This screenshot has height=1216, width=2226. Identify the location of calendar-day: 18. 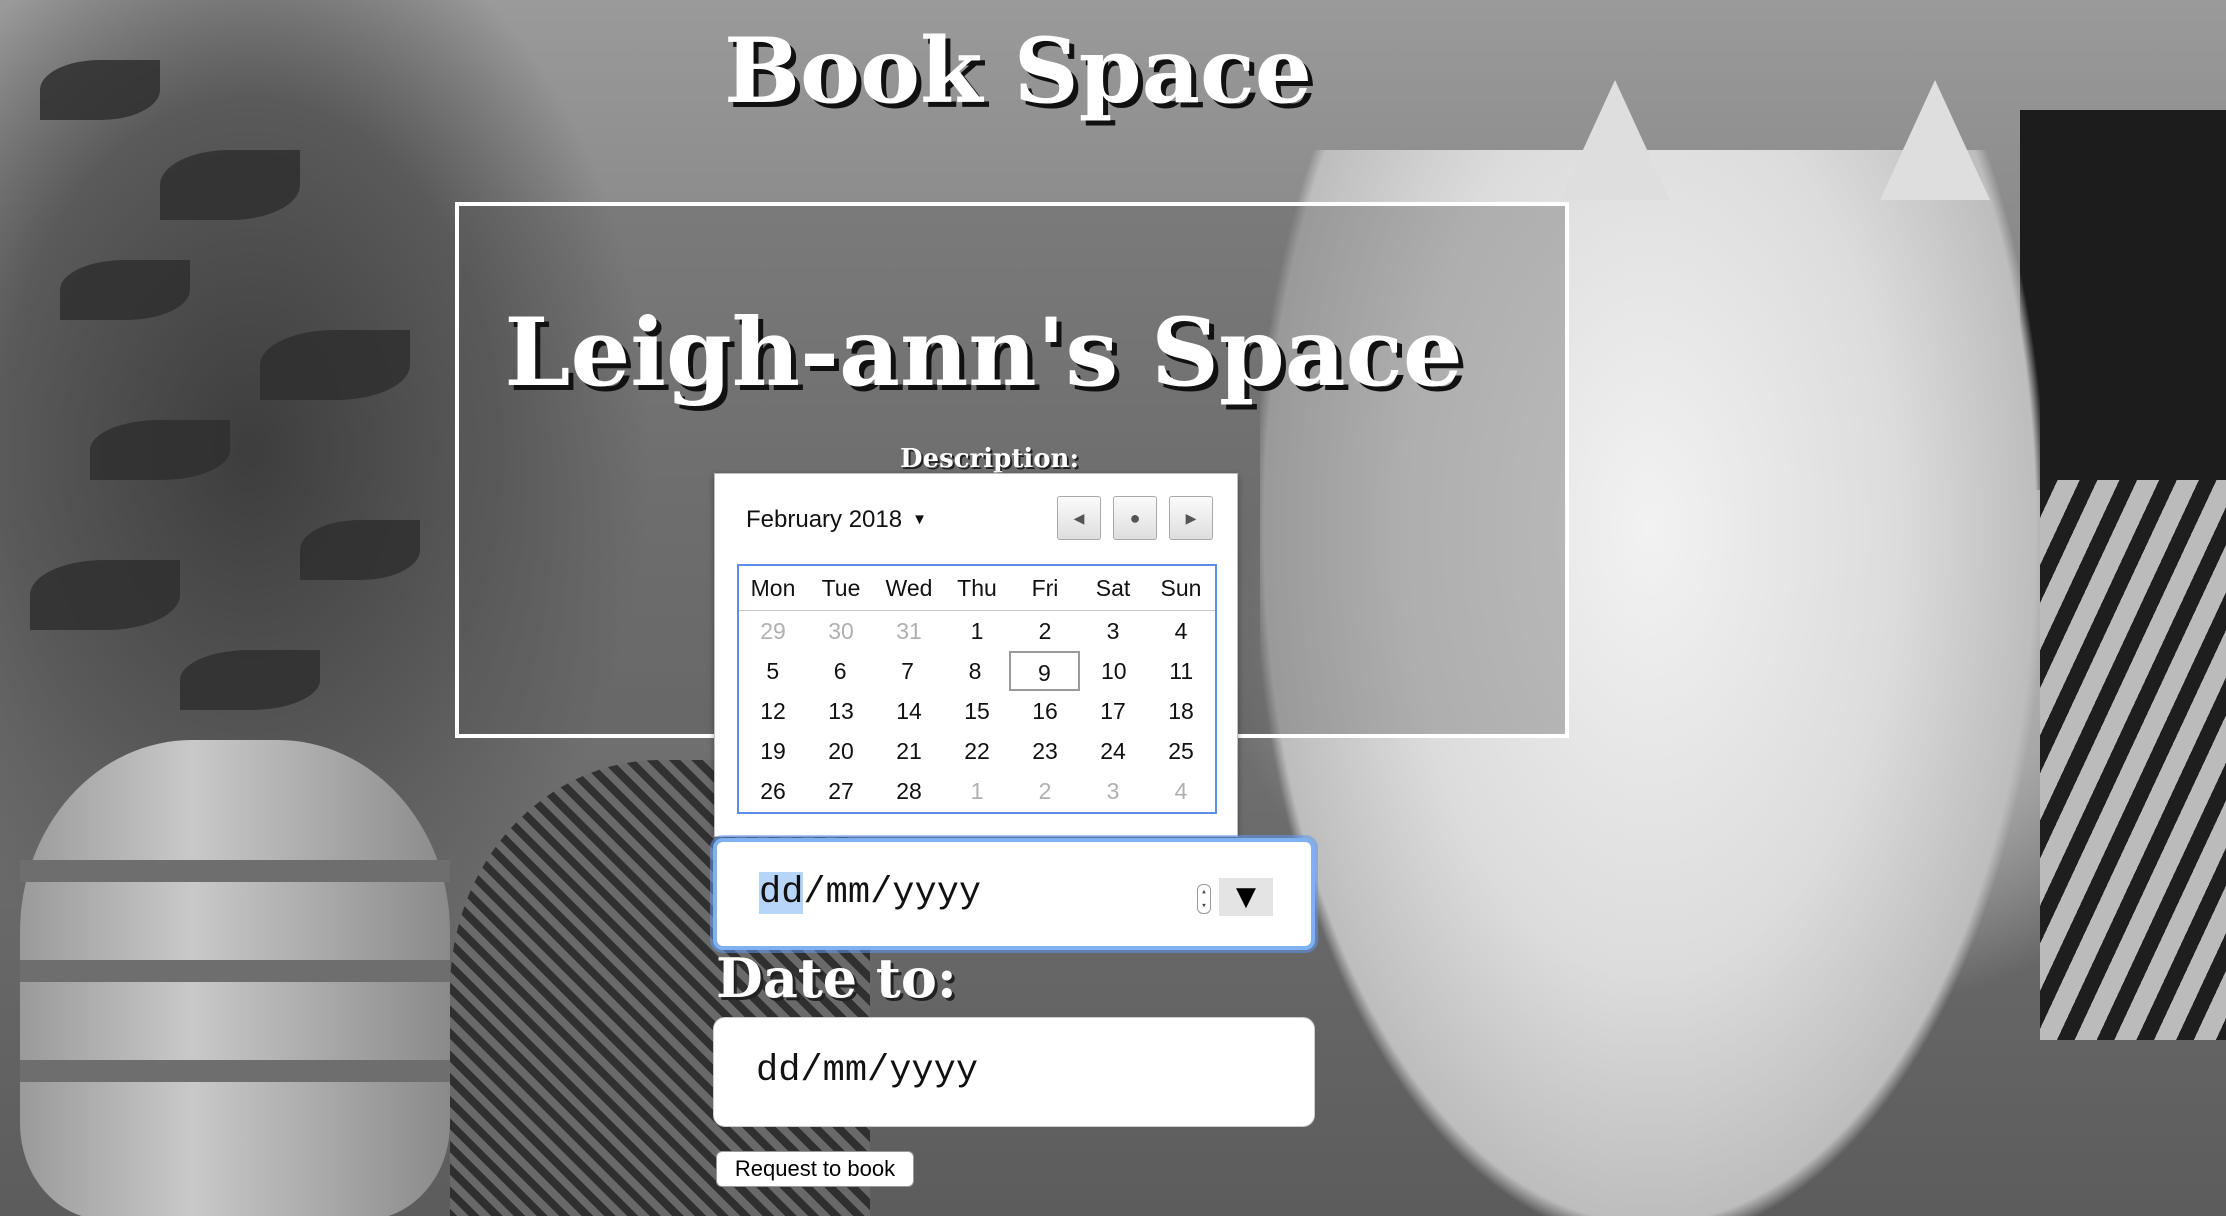
(1181, 711).